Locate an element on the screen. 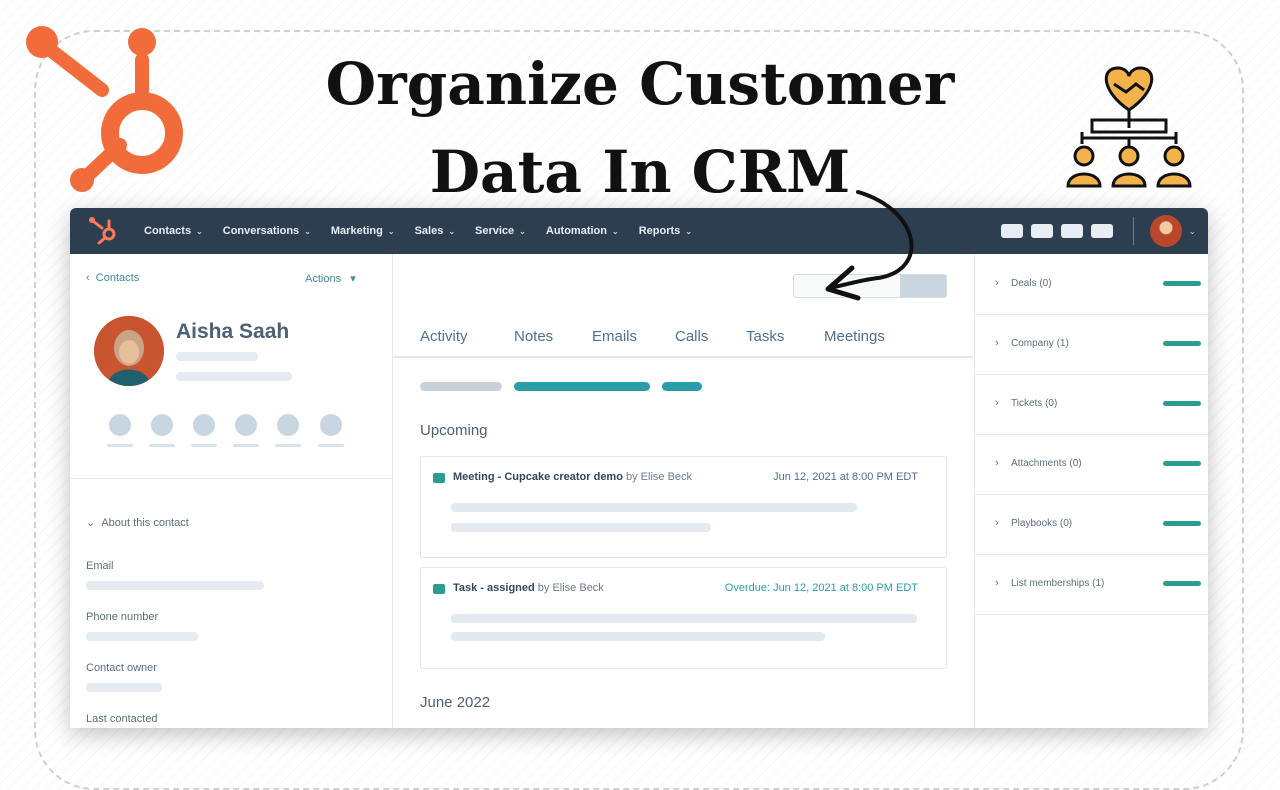  month-heading: June 2022 is located at coordinates (455, 702).